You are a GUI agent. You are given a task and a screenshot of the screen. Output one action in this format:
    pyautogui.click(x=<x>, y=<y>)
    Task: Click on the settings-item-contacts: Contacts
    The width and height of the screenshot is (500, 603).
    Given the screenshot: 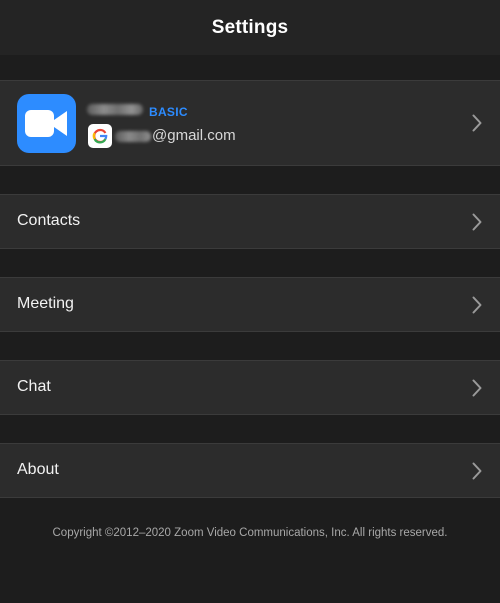 What is the action you would take?
    pyautogui.click(x=250, y=221)
    